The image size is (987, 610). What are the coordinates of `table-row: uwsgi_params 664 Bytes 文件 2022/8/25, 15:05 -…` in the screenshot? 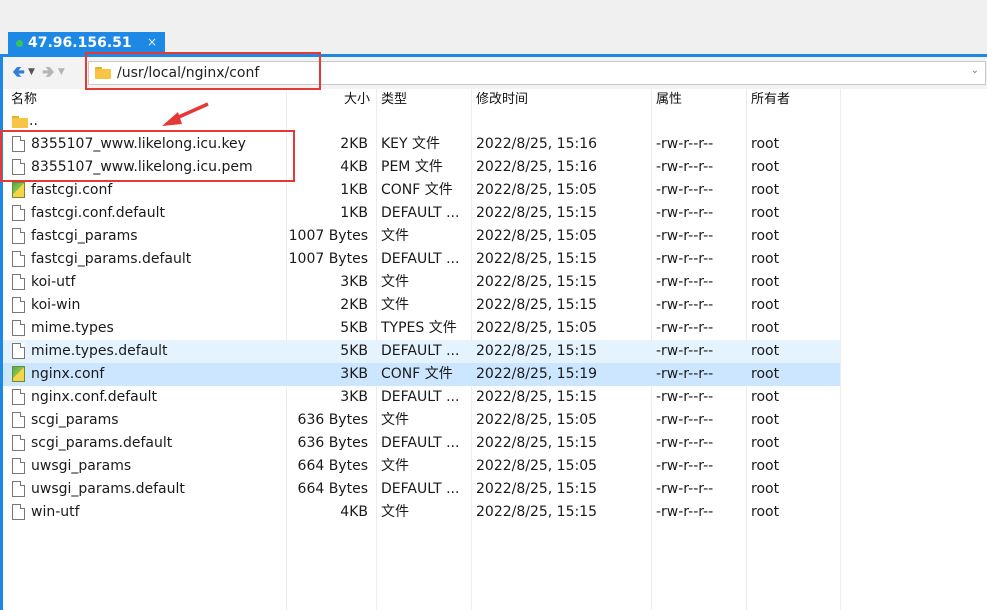 It's located at (421, 466).